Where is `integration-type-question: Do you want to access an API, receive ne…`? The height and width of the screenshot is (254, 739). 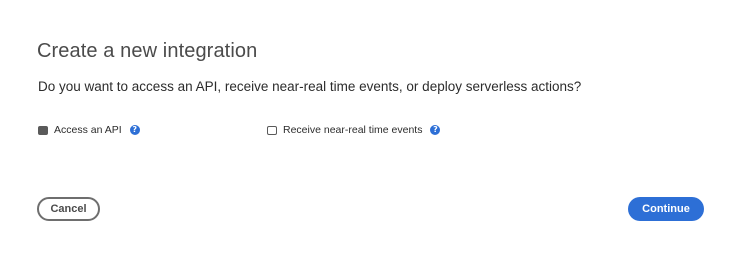
integration-type-question: Do you want to access an API, receive ne… is located at coordinates (310, 86).